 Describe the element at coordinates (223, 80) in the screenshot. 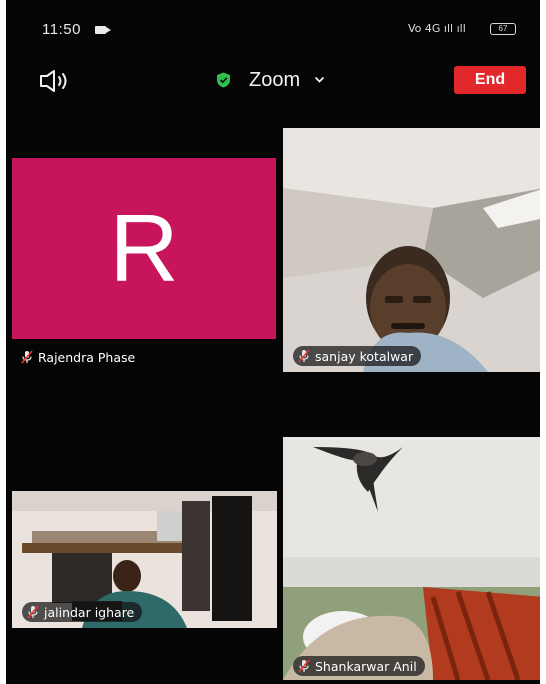

I see `green-shield-icon` at that location.